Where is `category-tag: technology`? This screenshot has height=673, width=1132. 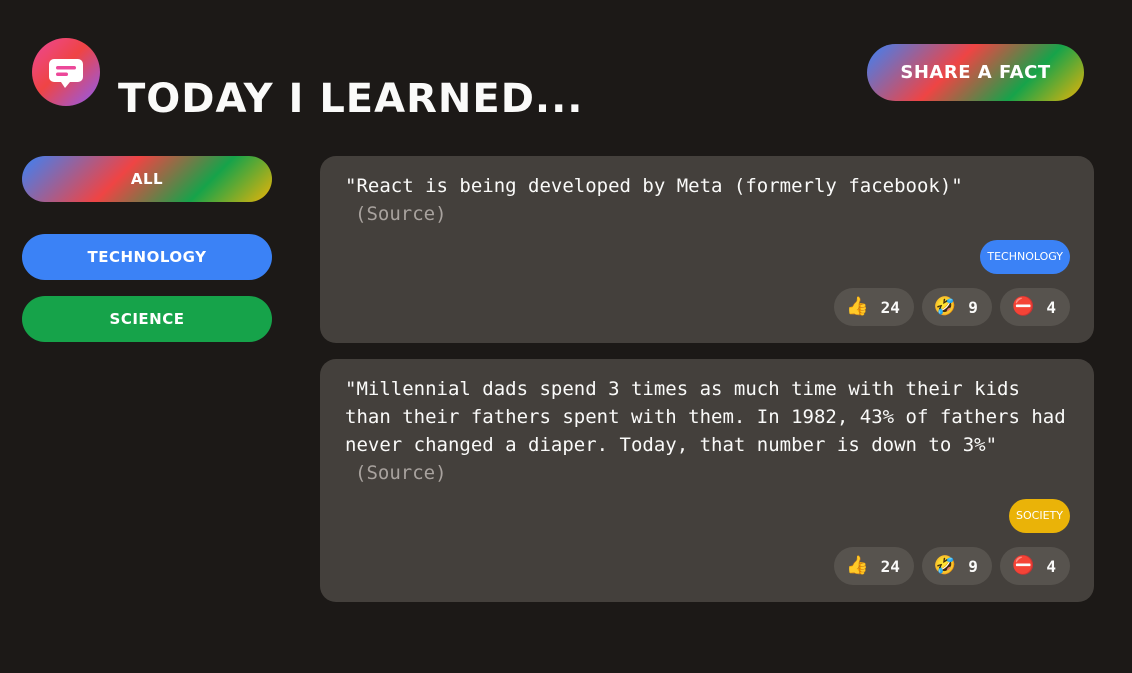 category-tag: technology is located at coordinates (1025, 257).